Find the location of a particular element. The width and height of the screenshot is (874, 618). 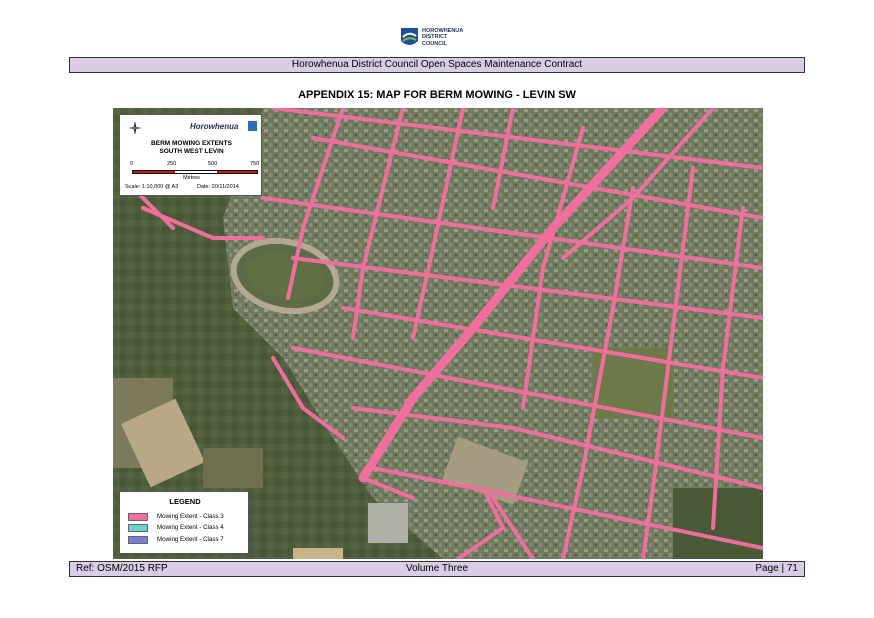

map-brand-icon is located at coordinates (252, 126).